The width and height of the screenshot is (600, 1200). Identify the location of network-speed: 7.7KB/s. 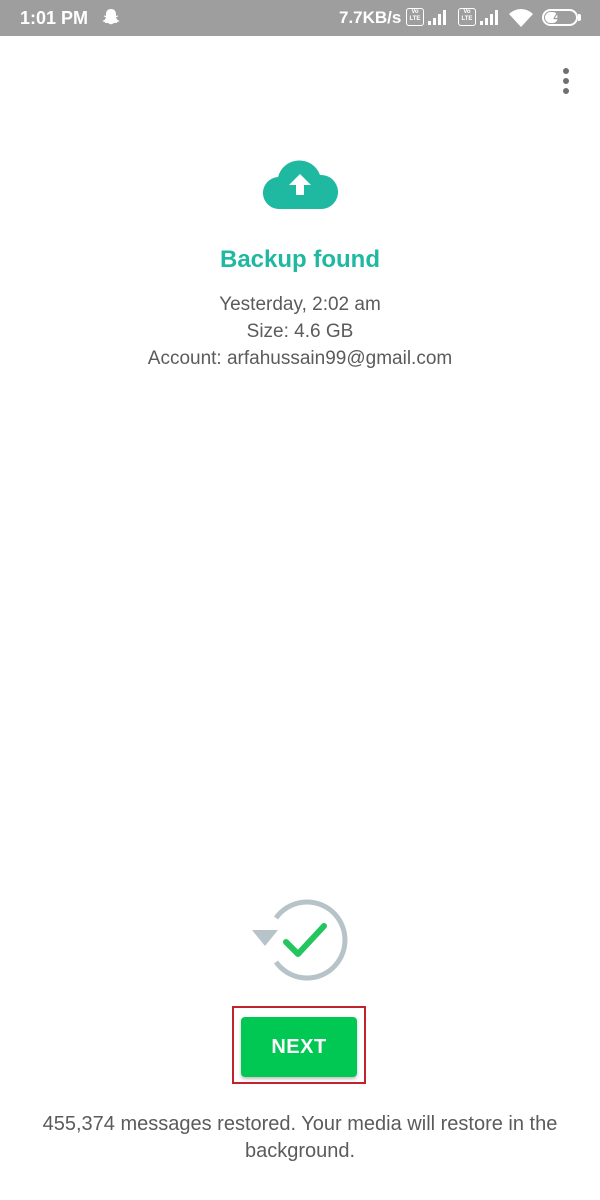
(370, 17).